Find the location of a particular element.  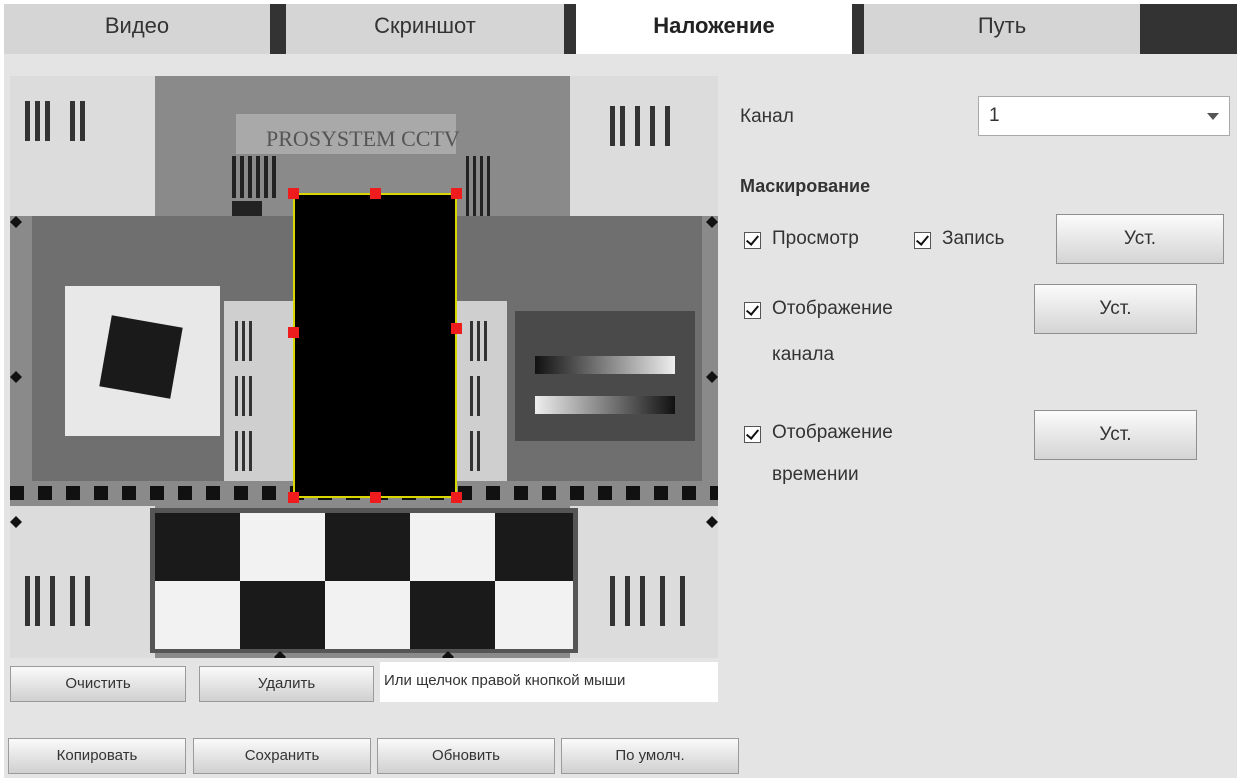

tab-bar: Видео Скриншот Наложение Путь is located at coordinates (620, 29).